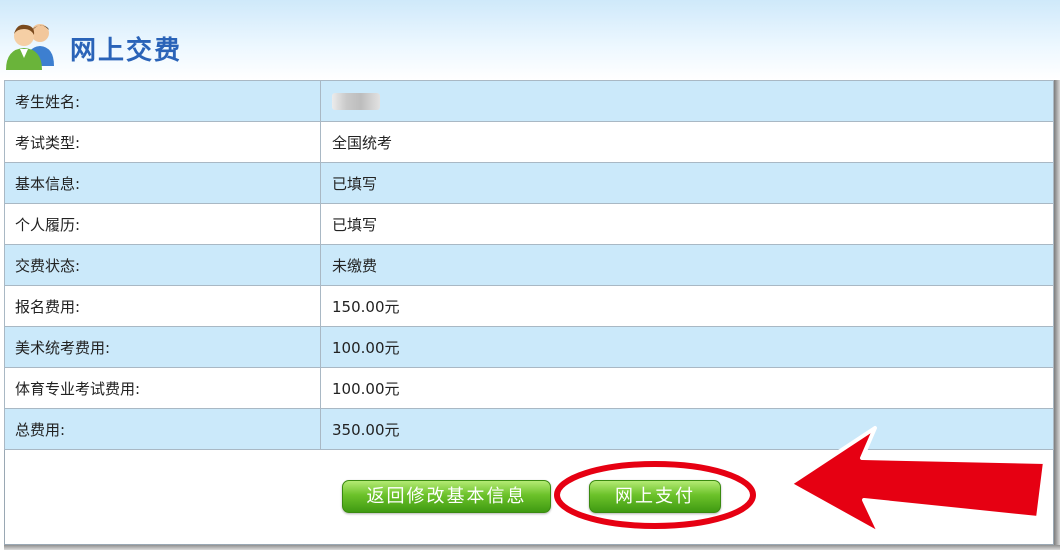  I want to click on row-label: 基本信息:, so click(162, 183).